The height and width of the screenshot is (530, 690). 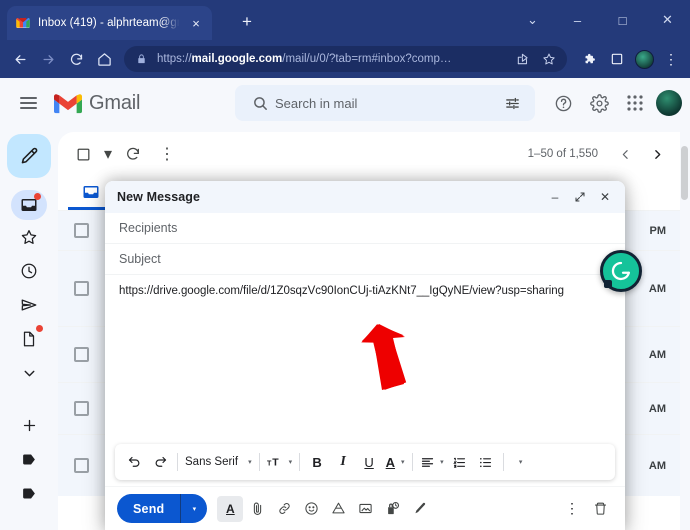 What do you see at coordinates (549, 59) in the screenshot?
I see `star-icon` at bounding box center [549, 59].